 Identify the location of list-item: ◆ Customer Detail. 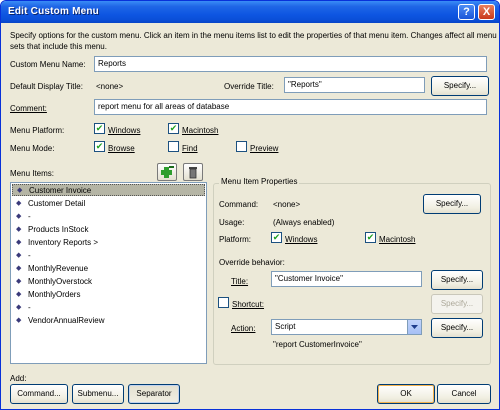
(108, 204).